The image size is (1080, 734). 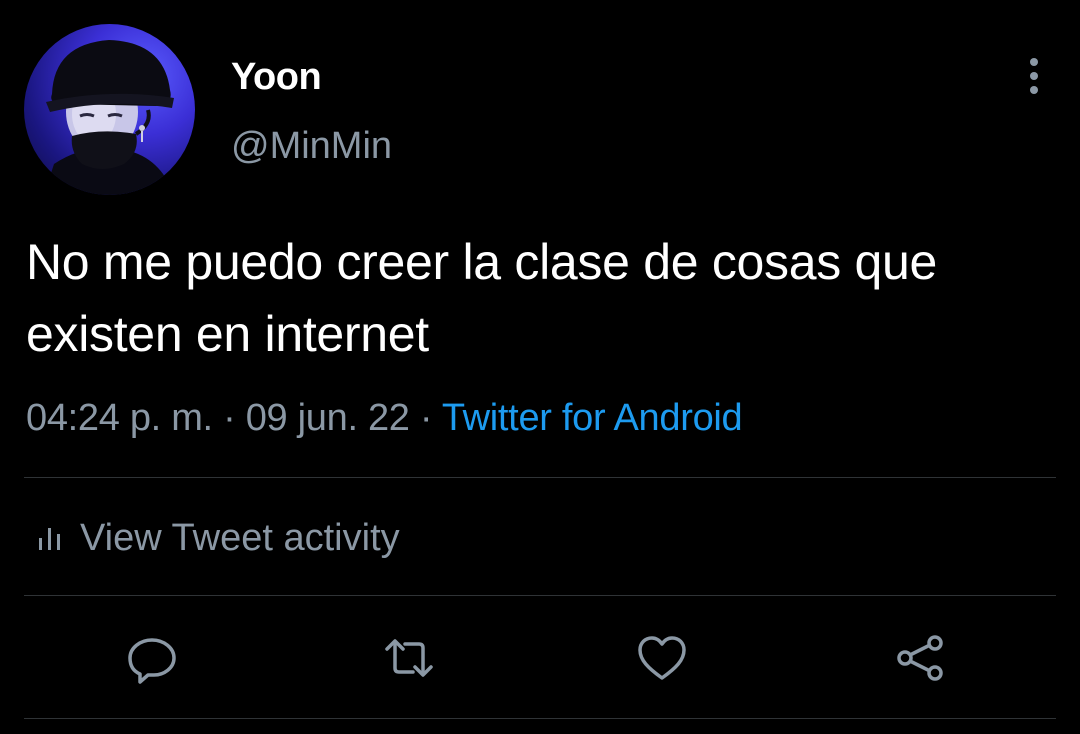 I want to click on heart-icon, so click(x=662, y=658).